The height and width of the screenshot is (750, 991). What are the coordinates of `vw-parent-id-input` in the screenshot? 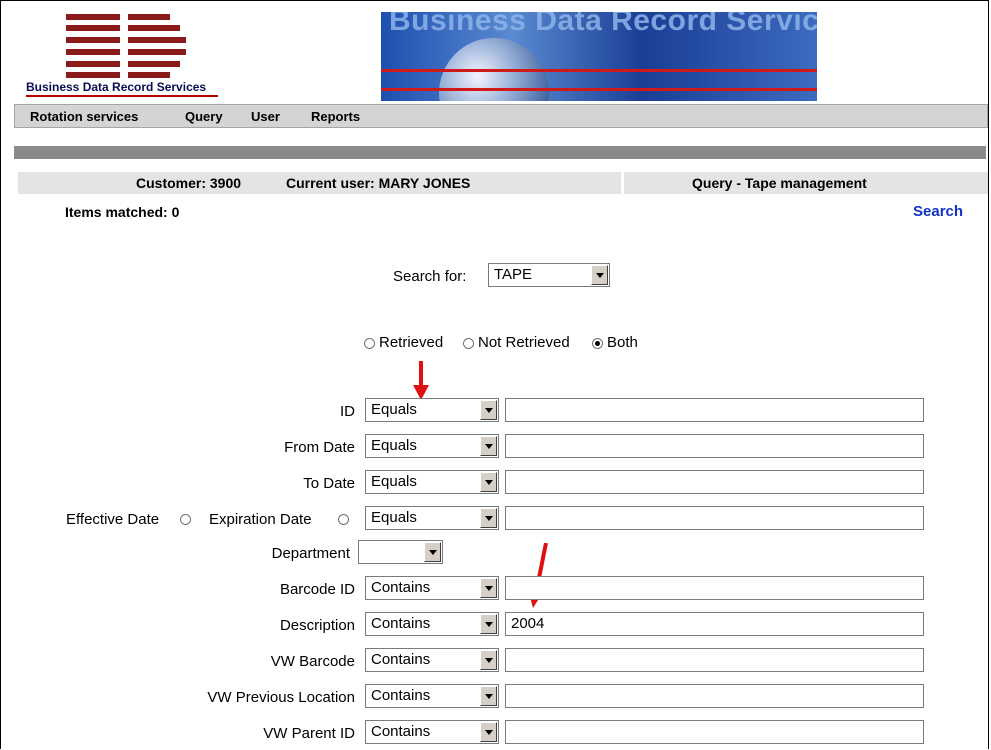 It's located at (714, 732).